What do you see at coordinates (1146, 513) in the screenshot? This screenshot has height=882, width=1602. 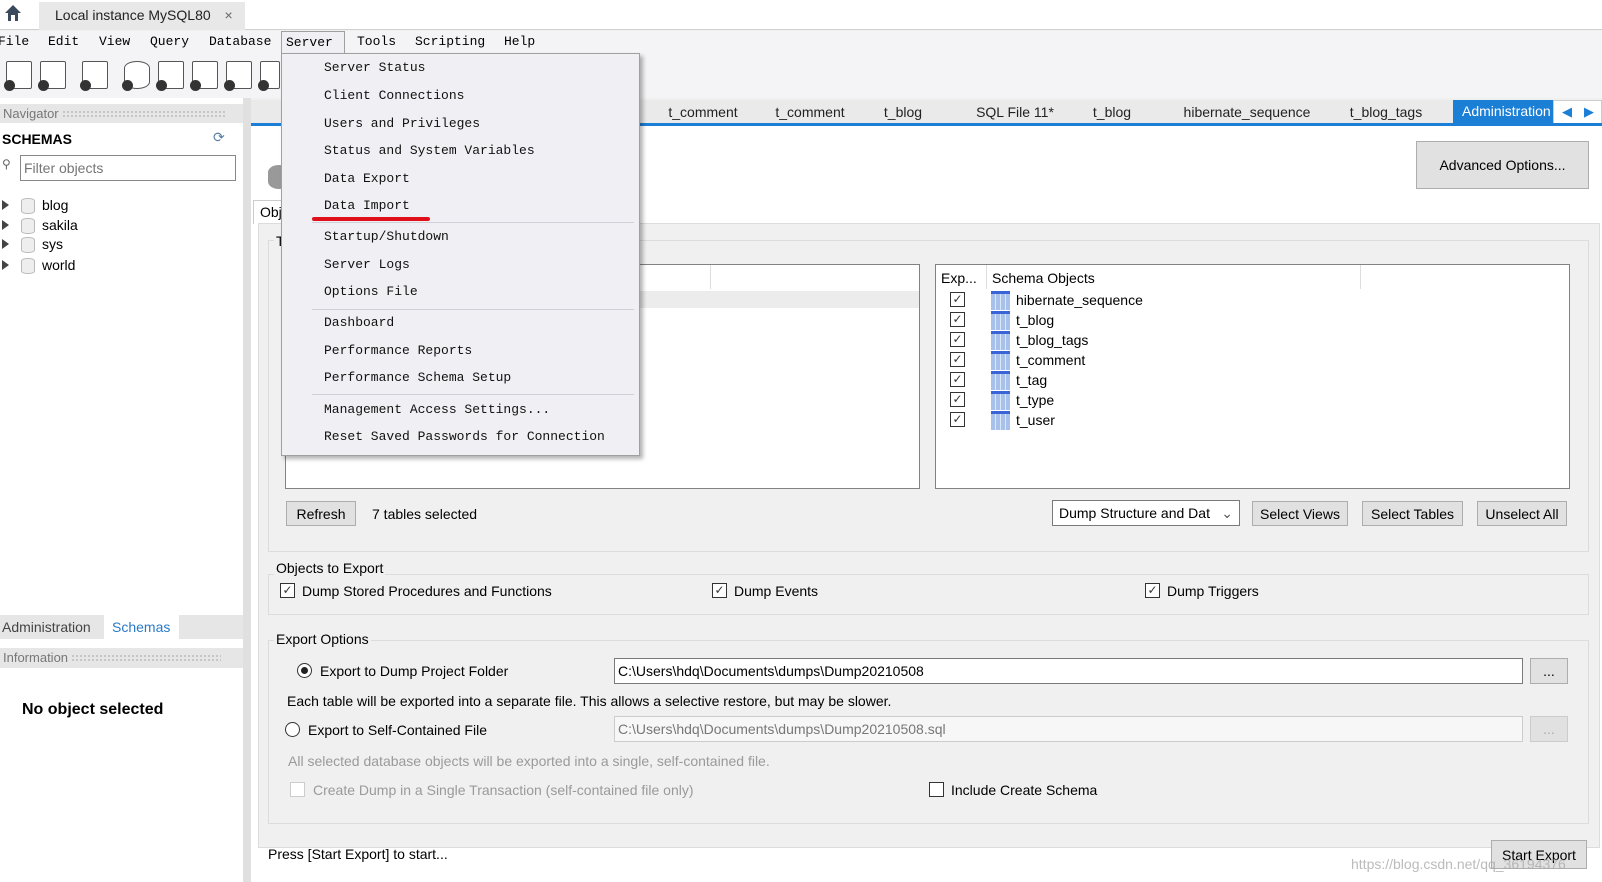 I see `dump-mode-select: Dump Structure and Dat ⌄` at bounding box center [1146, 513].